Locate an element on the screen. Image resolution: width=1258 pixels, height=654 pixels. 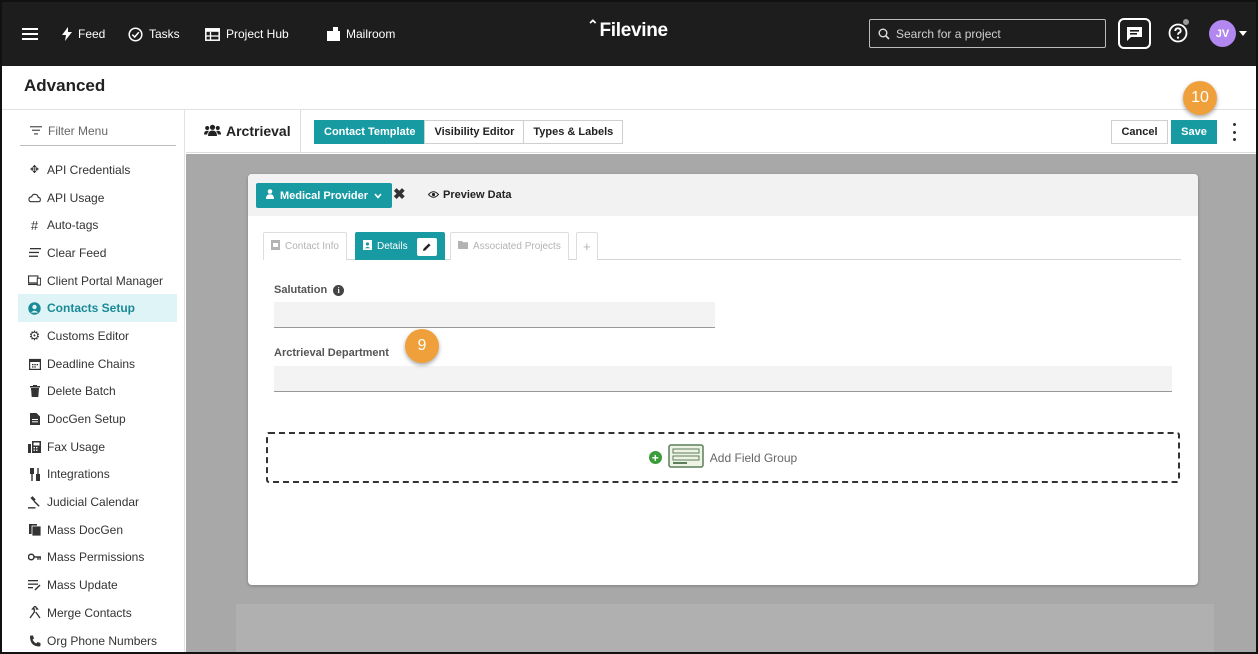
check-circle-icon is located at coordinates (135, 34).